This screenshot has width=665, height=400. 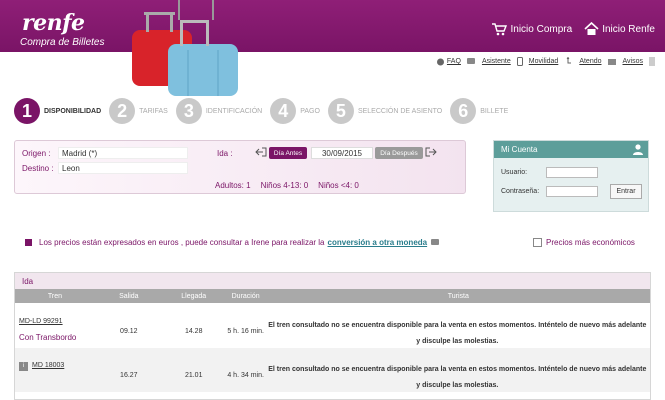 I want to click on faq-label: FAQ, so click(x=453, y=61).